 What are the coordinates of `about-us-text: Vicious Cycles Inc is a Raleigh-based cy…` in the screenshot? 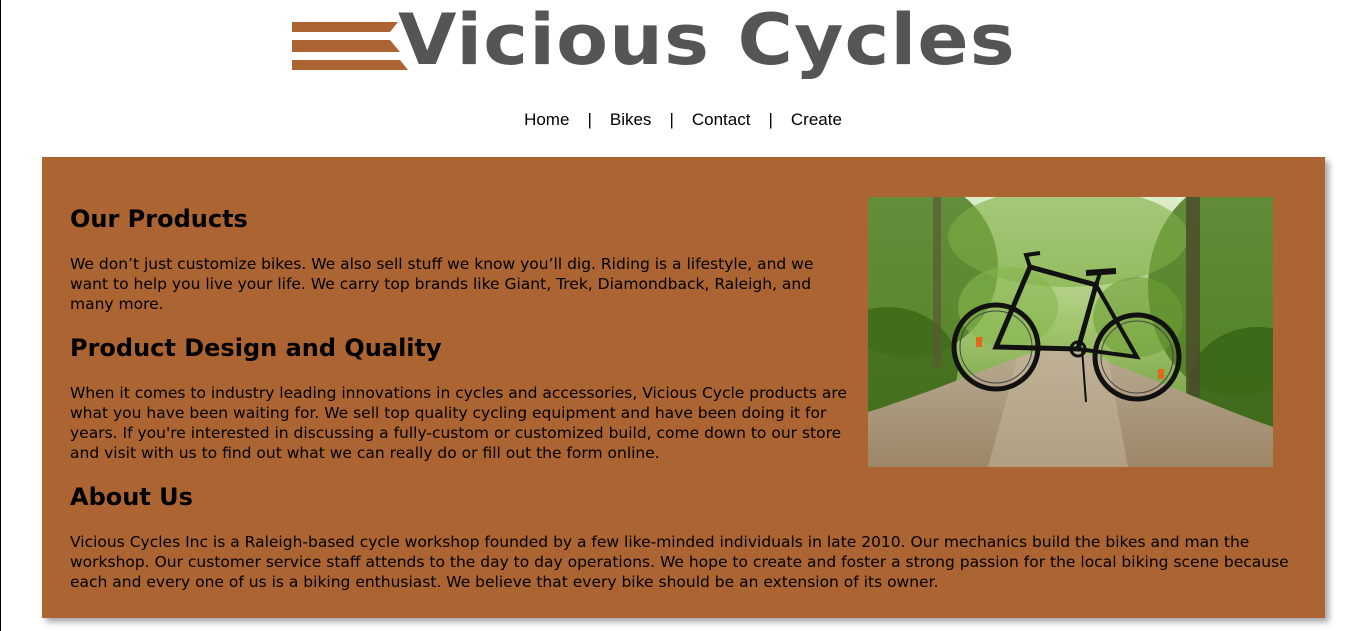 It's located at (679, 562).